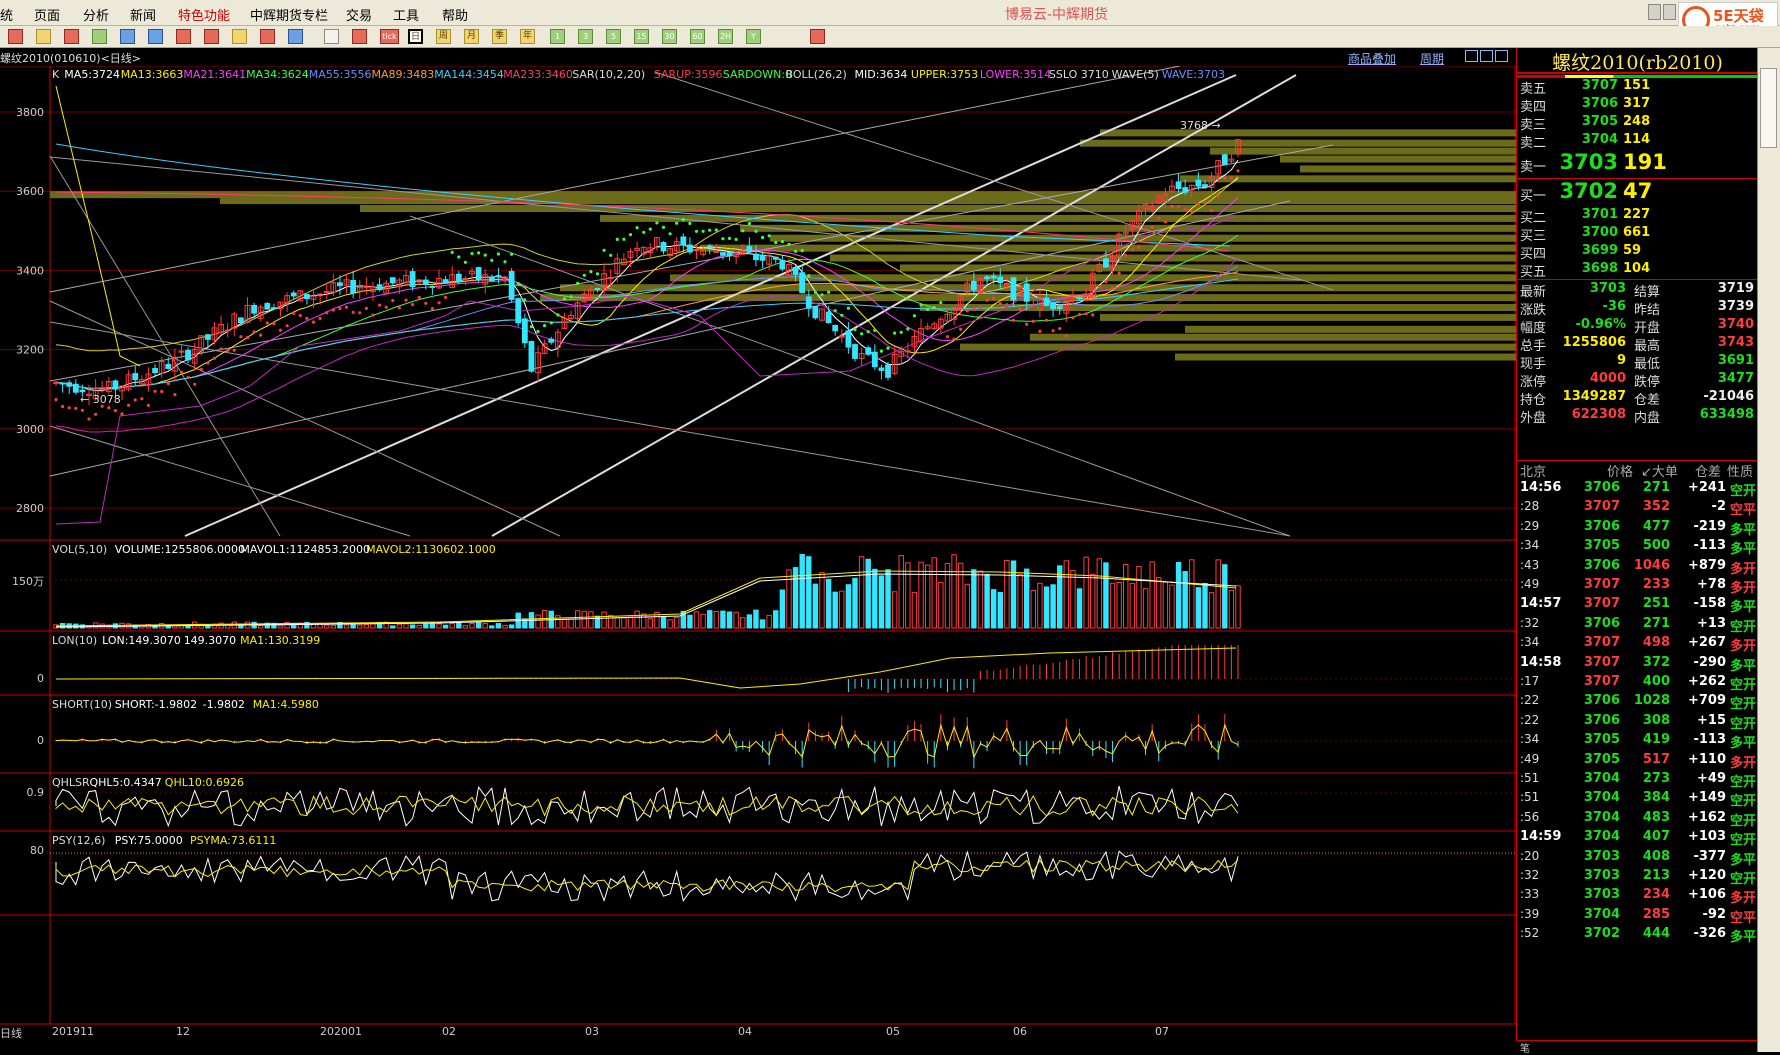  I want to click on zoom-in-icon, so click(127, 36).